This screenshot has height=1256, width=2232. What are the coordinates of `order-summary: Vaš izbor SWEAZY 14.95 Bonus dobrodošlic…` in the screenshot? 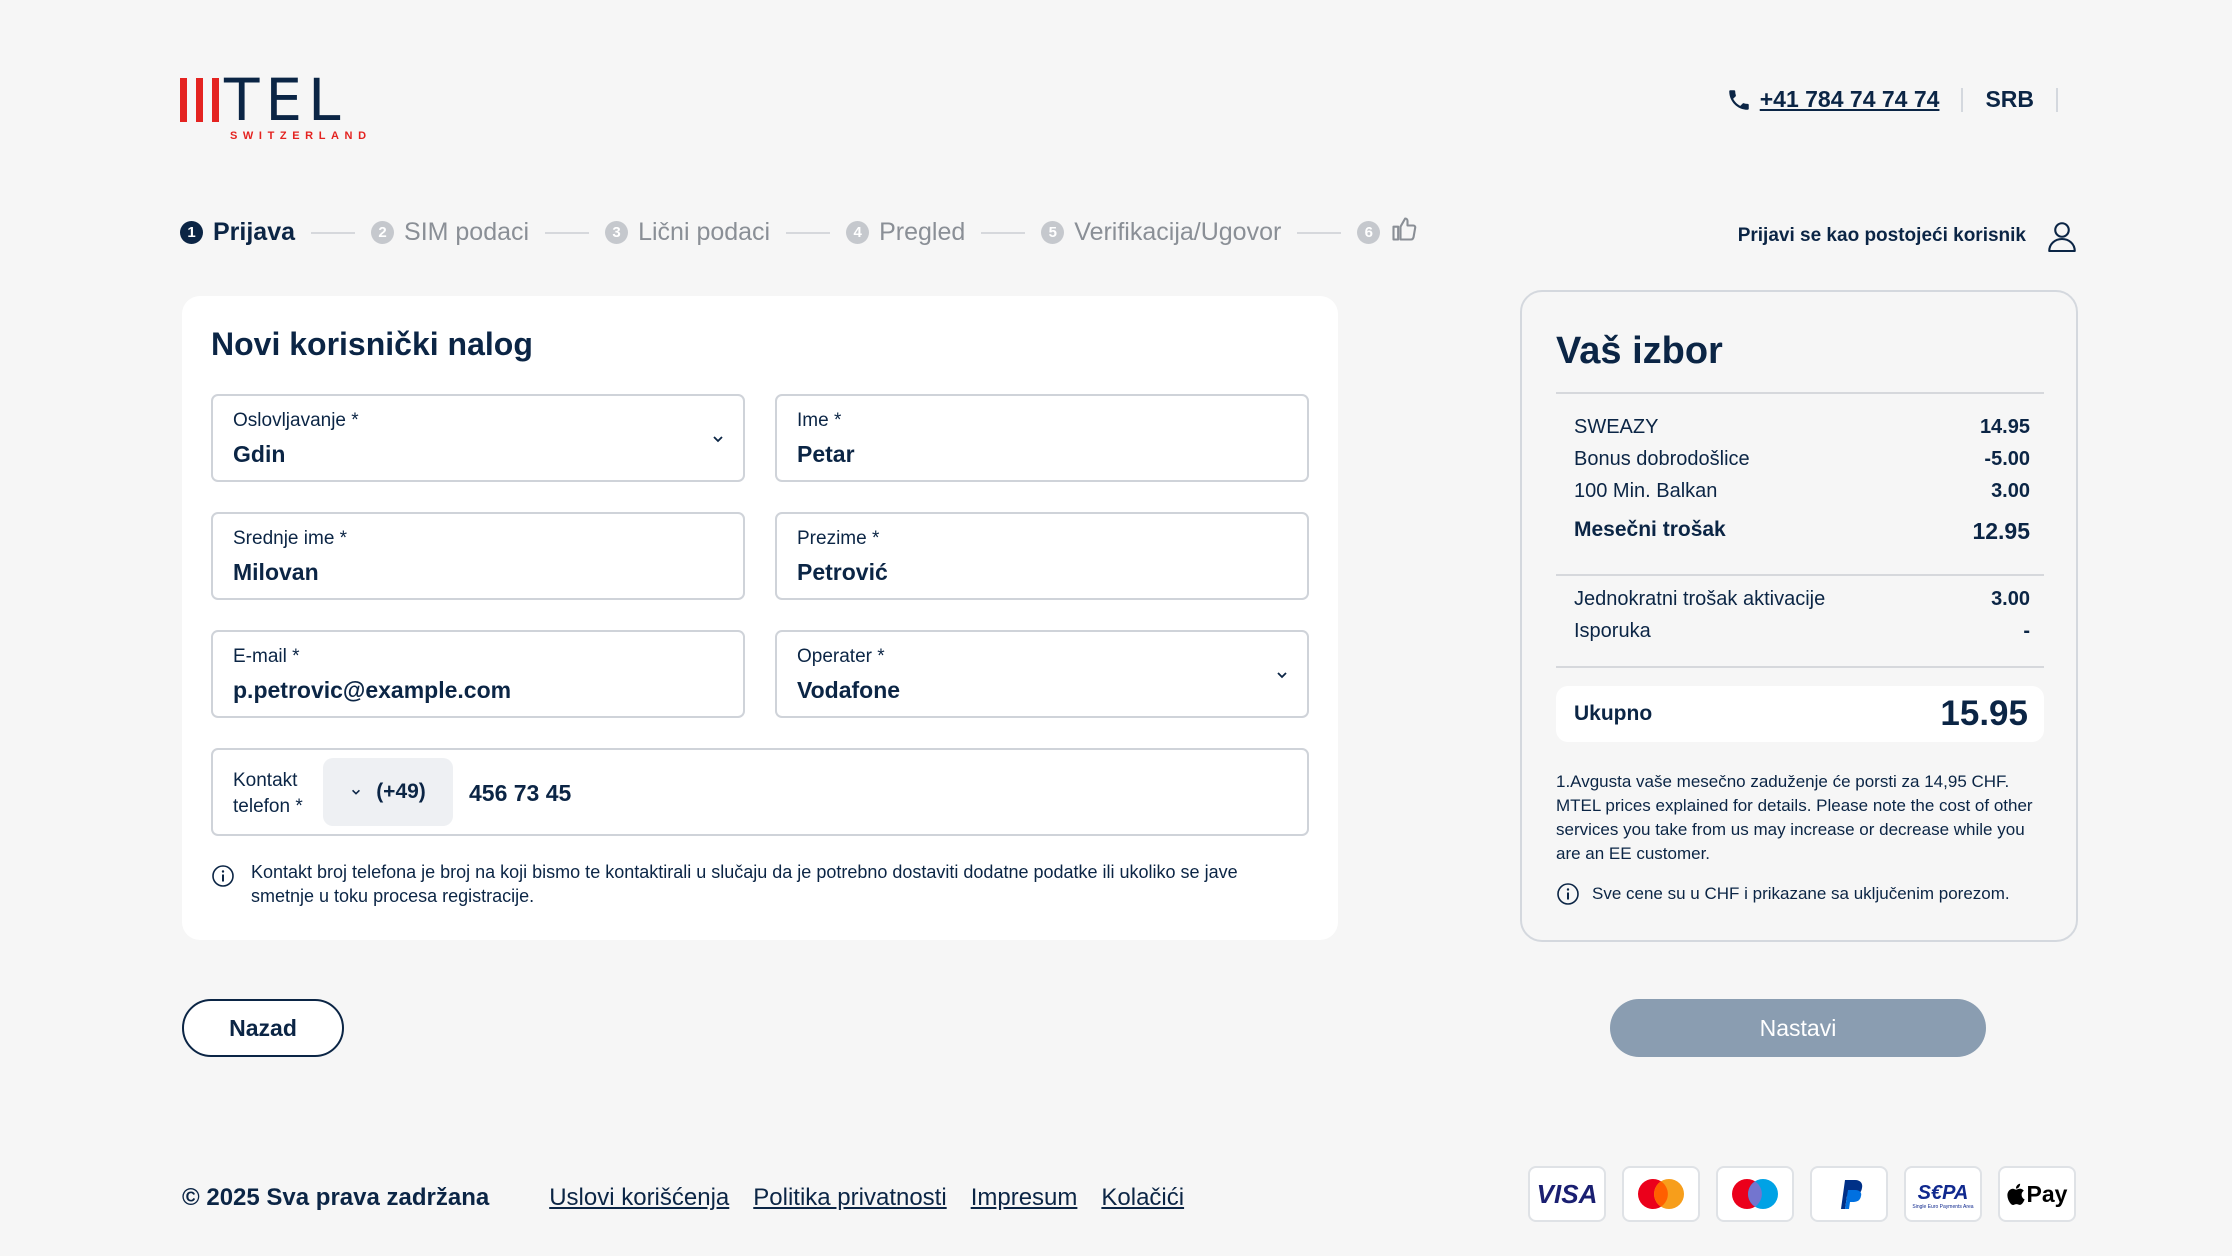 It's located at (1799, 616).